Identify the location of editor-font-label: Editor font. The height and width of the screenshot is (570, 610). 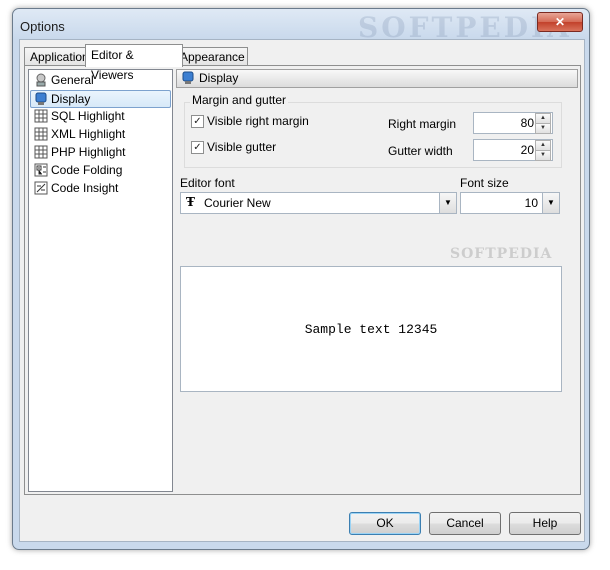
(207, 183).